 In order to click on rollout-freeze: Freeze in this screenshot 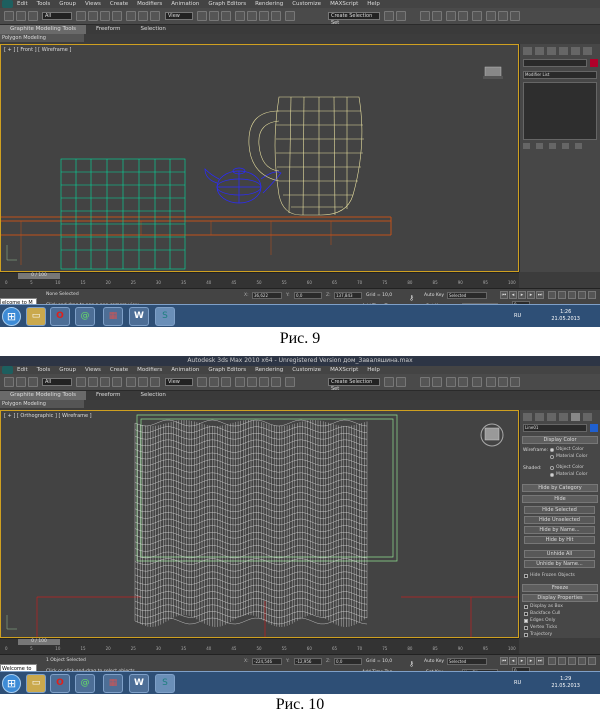, I will do `click(560, 588)`.